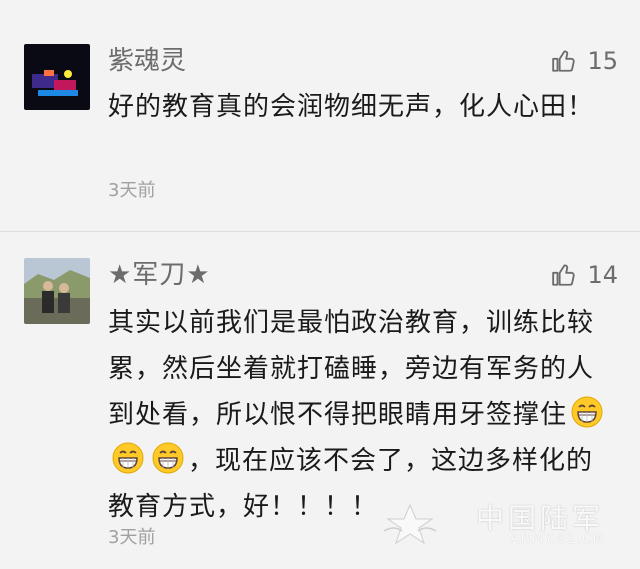 This screenshot has width=640, height=569. Describe the element at coordinates (410, 524) in the screenshot. I see `army-emblem-icon` at that location.